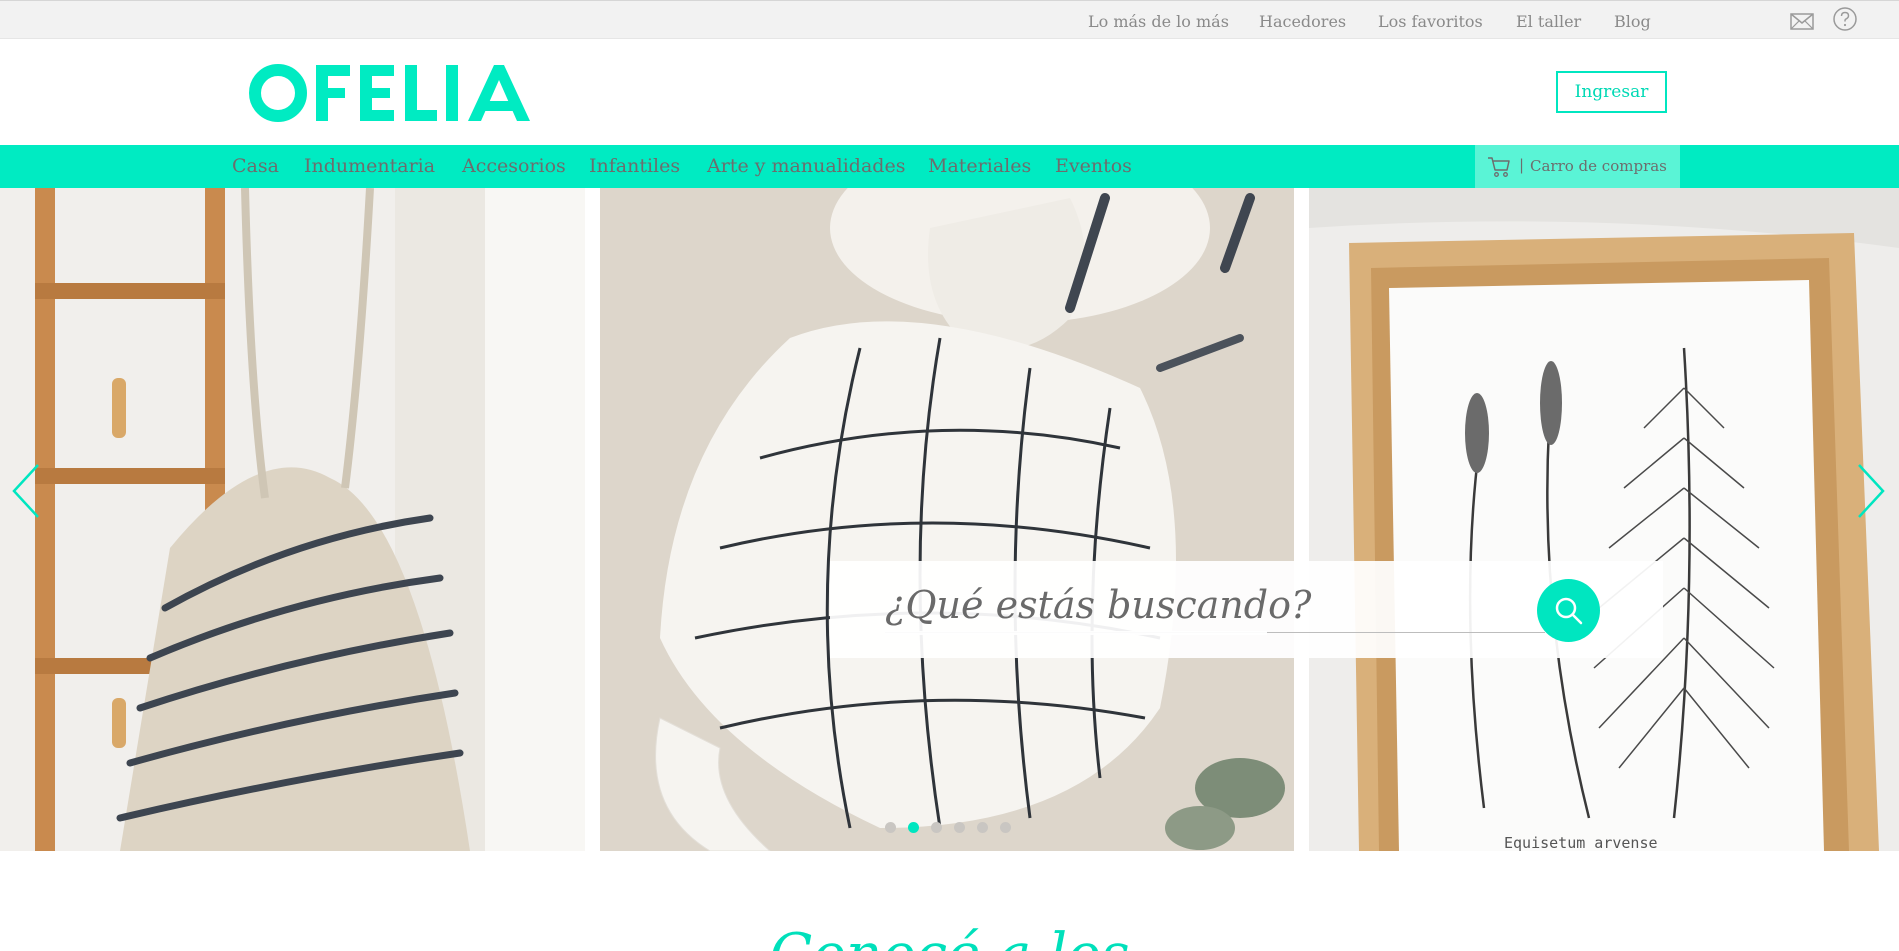 Image resolution: width=1899 pixels, height=951 pixels. I want to click on nav-item-accesorios: Accesorios, so click(514, 166).